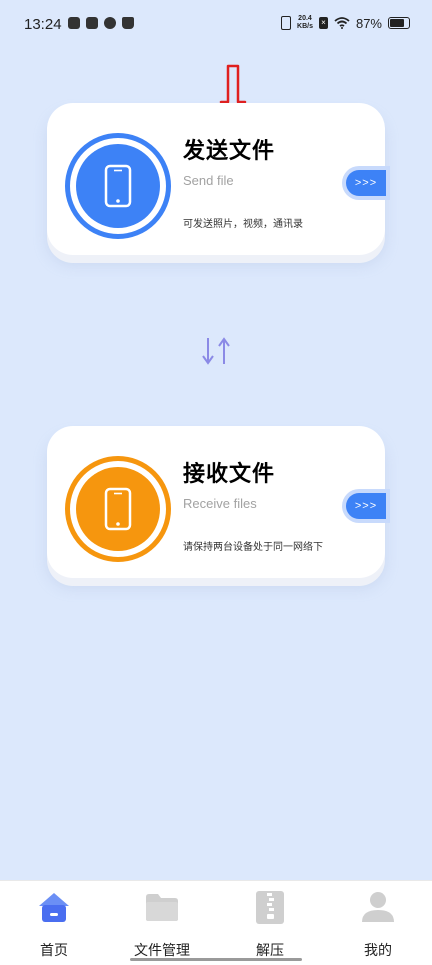 This screenshot has height=965, width=432. Describe the element at coordinates (216, 351) in the screenshot. I see `swap-arrows-icon` at that location.